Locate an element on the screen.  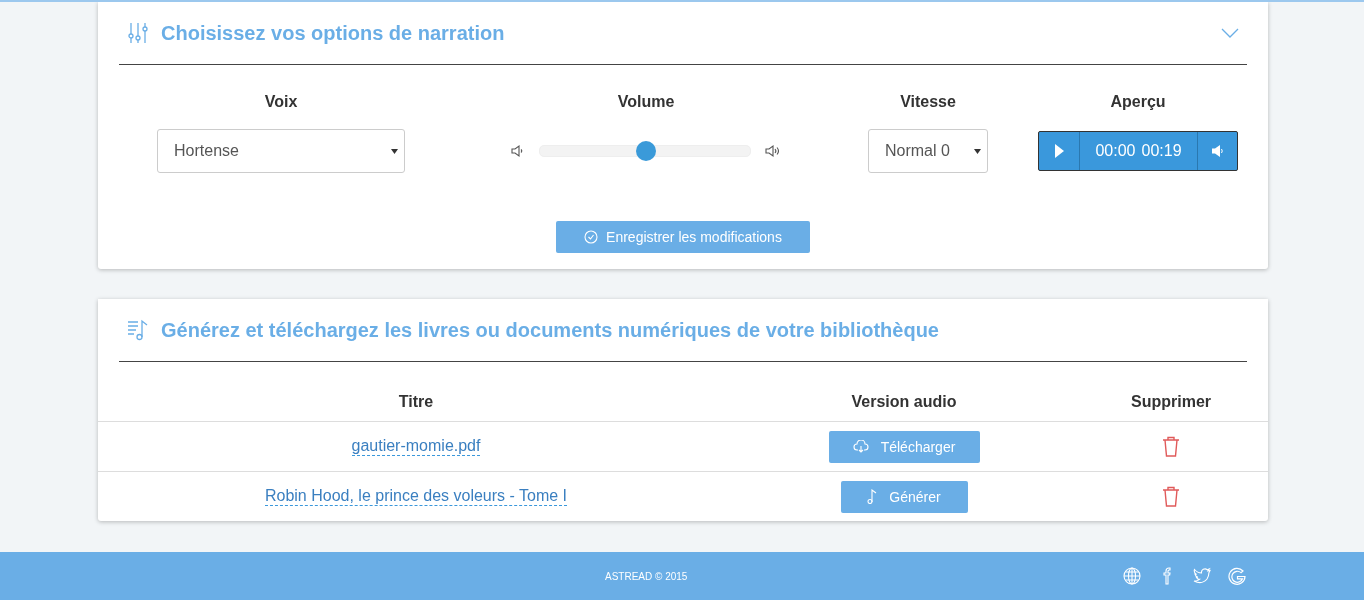
field-label: Vitesse is located at coordinates (928, 102).